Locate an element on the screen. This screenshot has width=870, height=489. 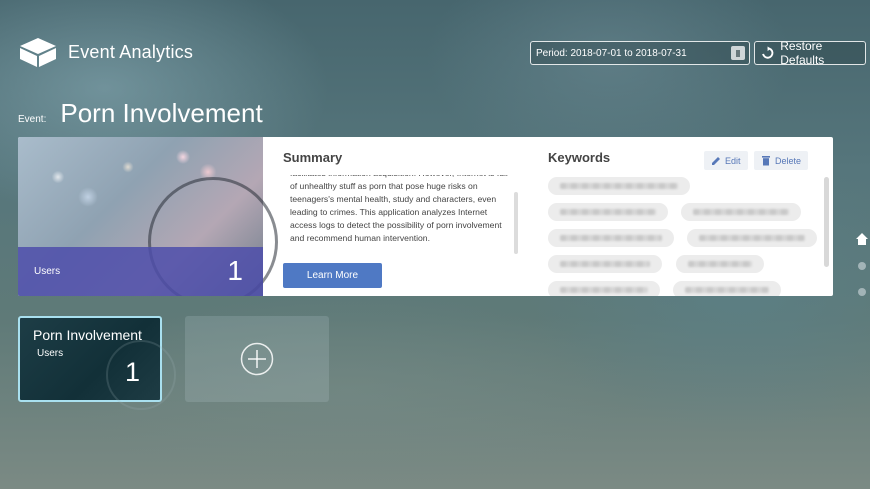
restore-defaults-button: Restore Defaults is located at coordinates (810, 53).